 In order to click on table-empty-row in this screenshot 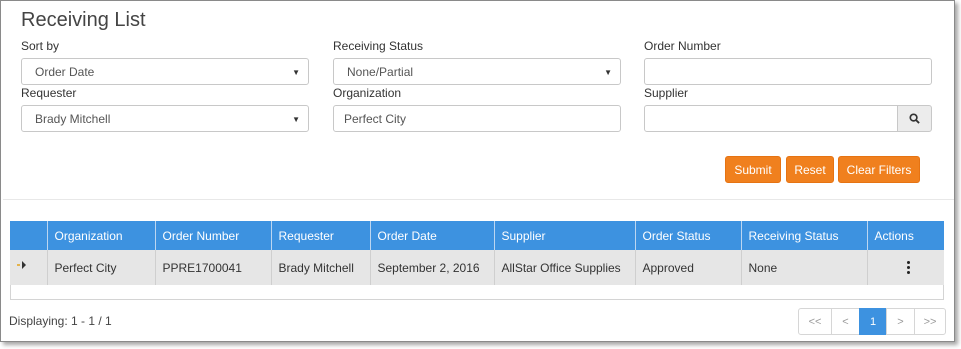, I will do `click(477, 292)`.